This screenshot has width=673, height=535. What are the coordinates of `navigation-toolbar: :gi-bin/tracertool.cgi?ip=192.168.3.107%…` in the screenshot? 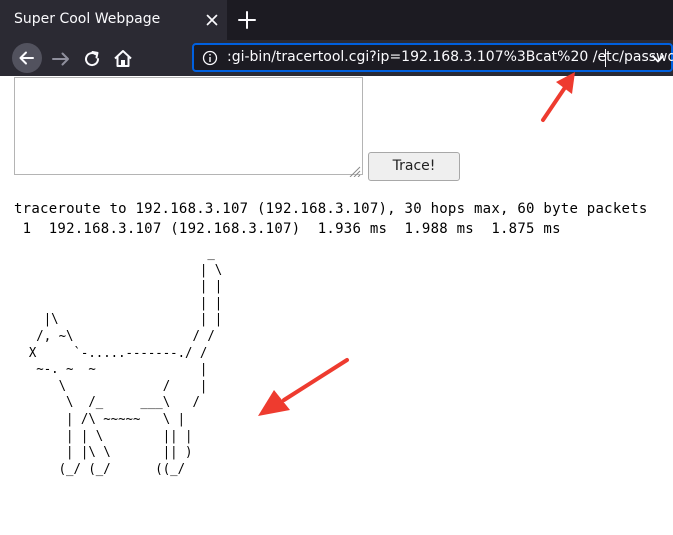 It's located at (336, 58).